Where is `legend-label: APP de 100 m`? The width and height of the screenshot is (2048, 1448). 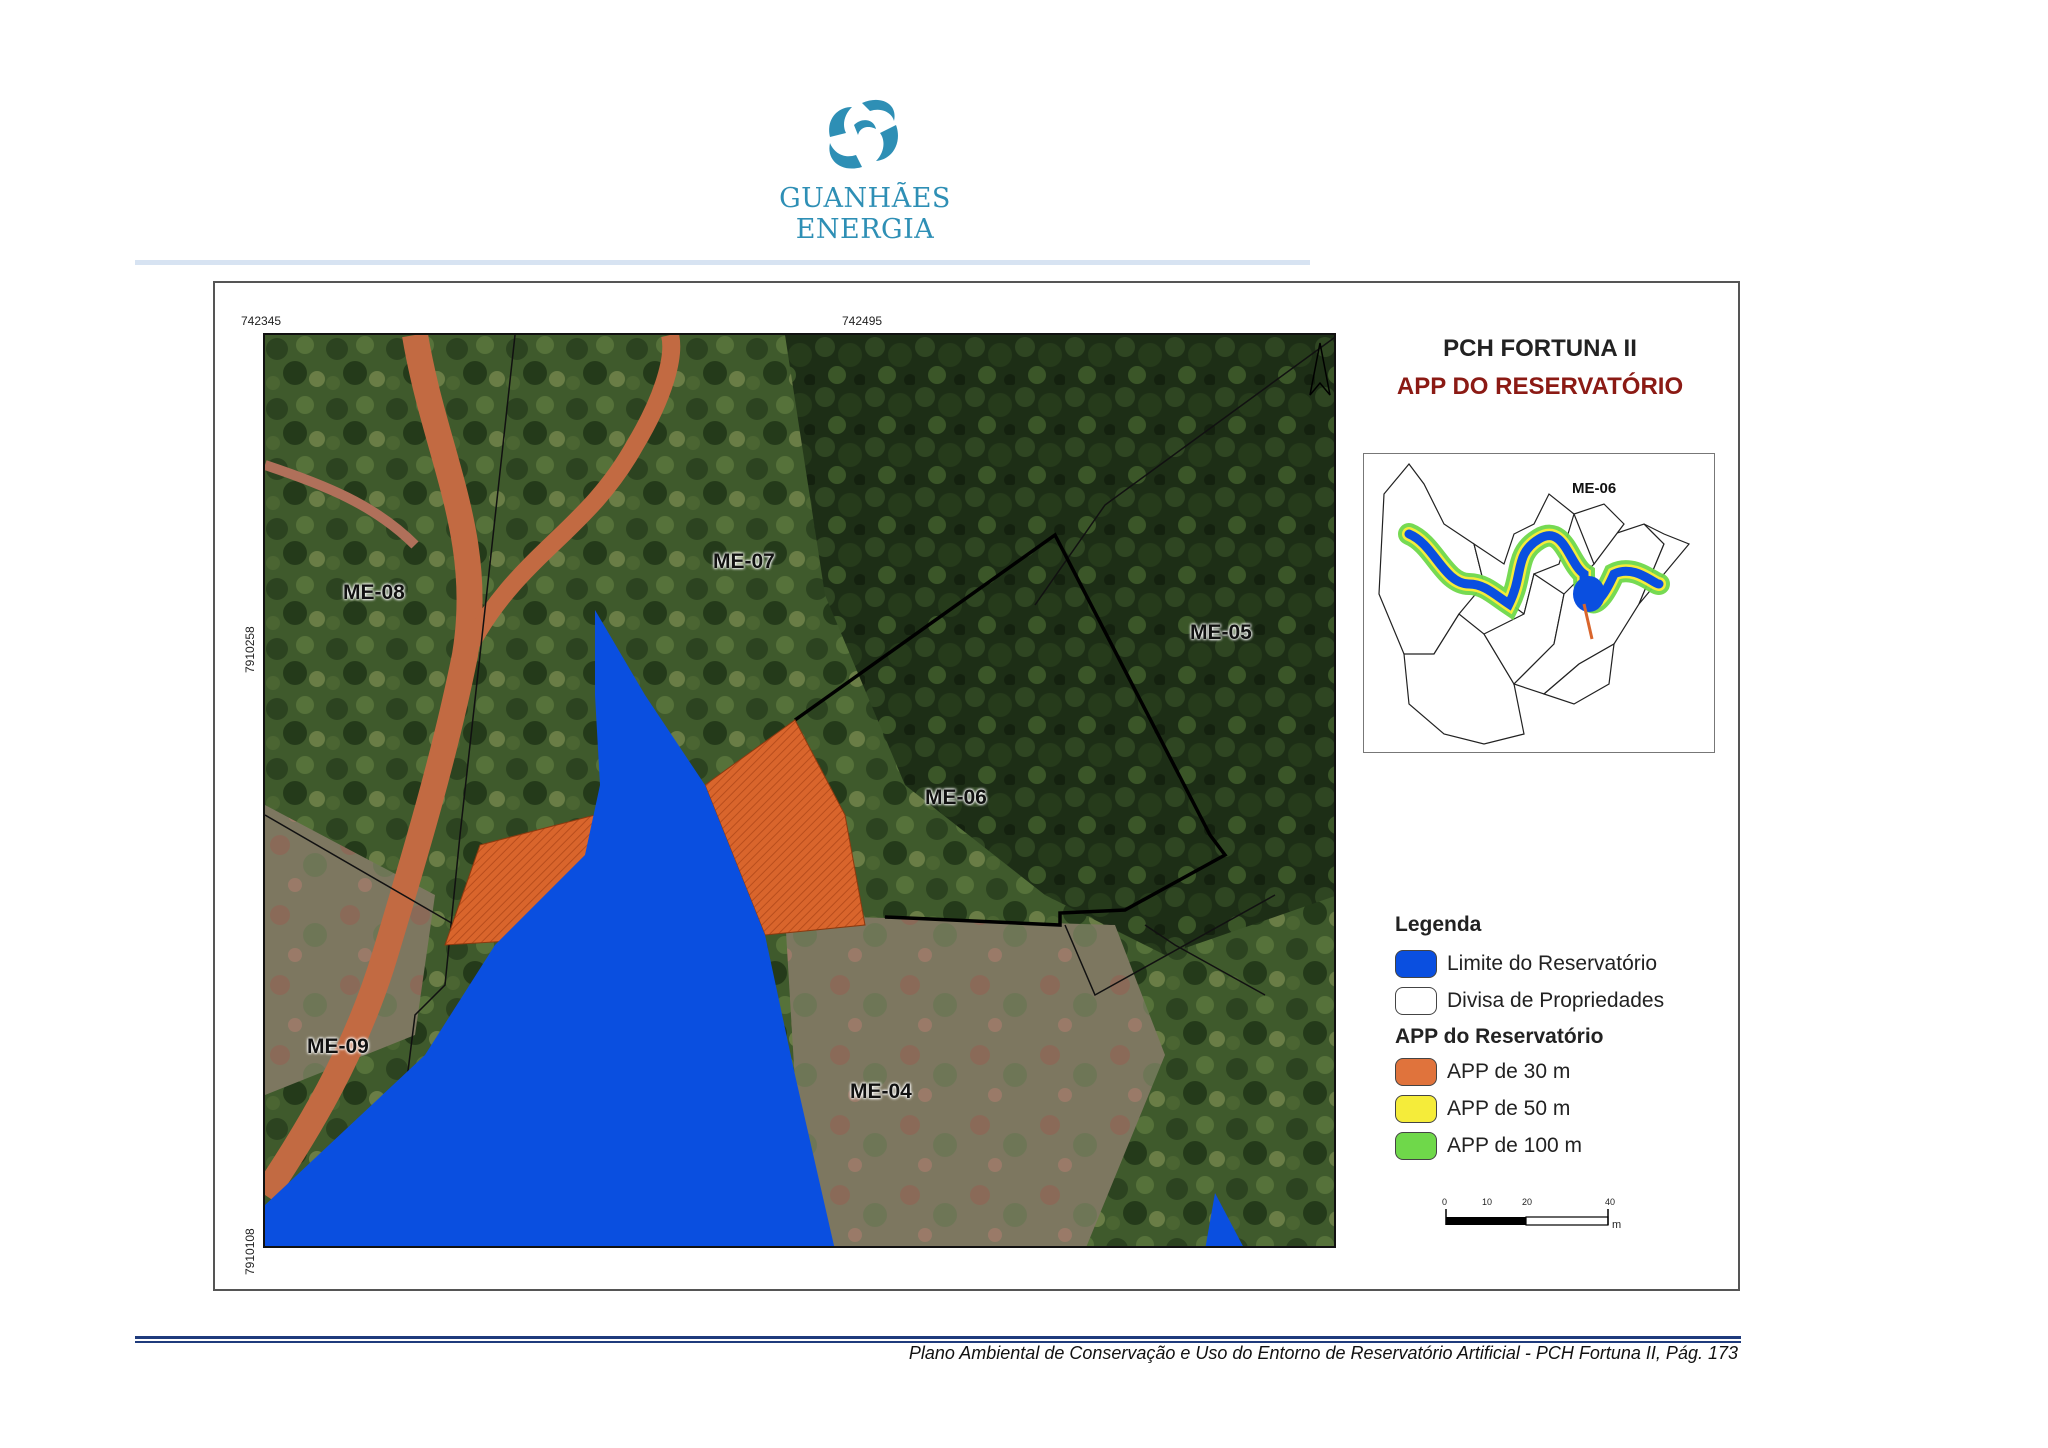 legend-label: APP de 100 m is located at coordinates (1515, 1145).